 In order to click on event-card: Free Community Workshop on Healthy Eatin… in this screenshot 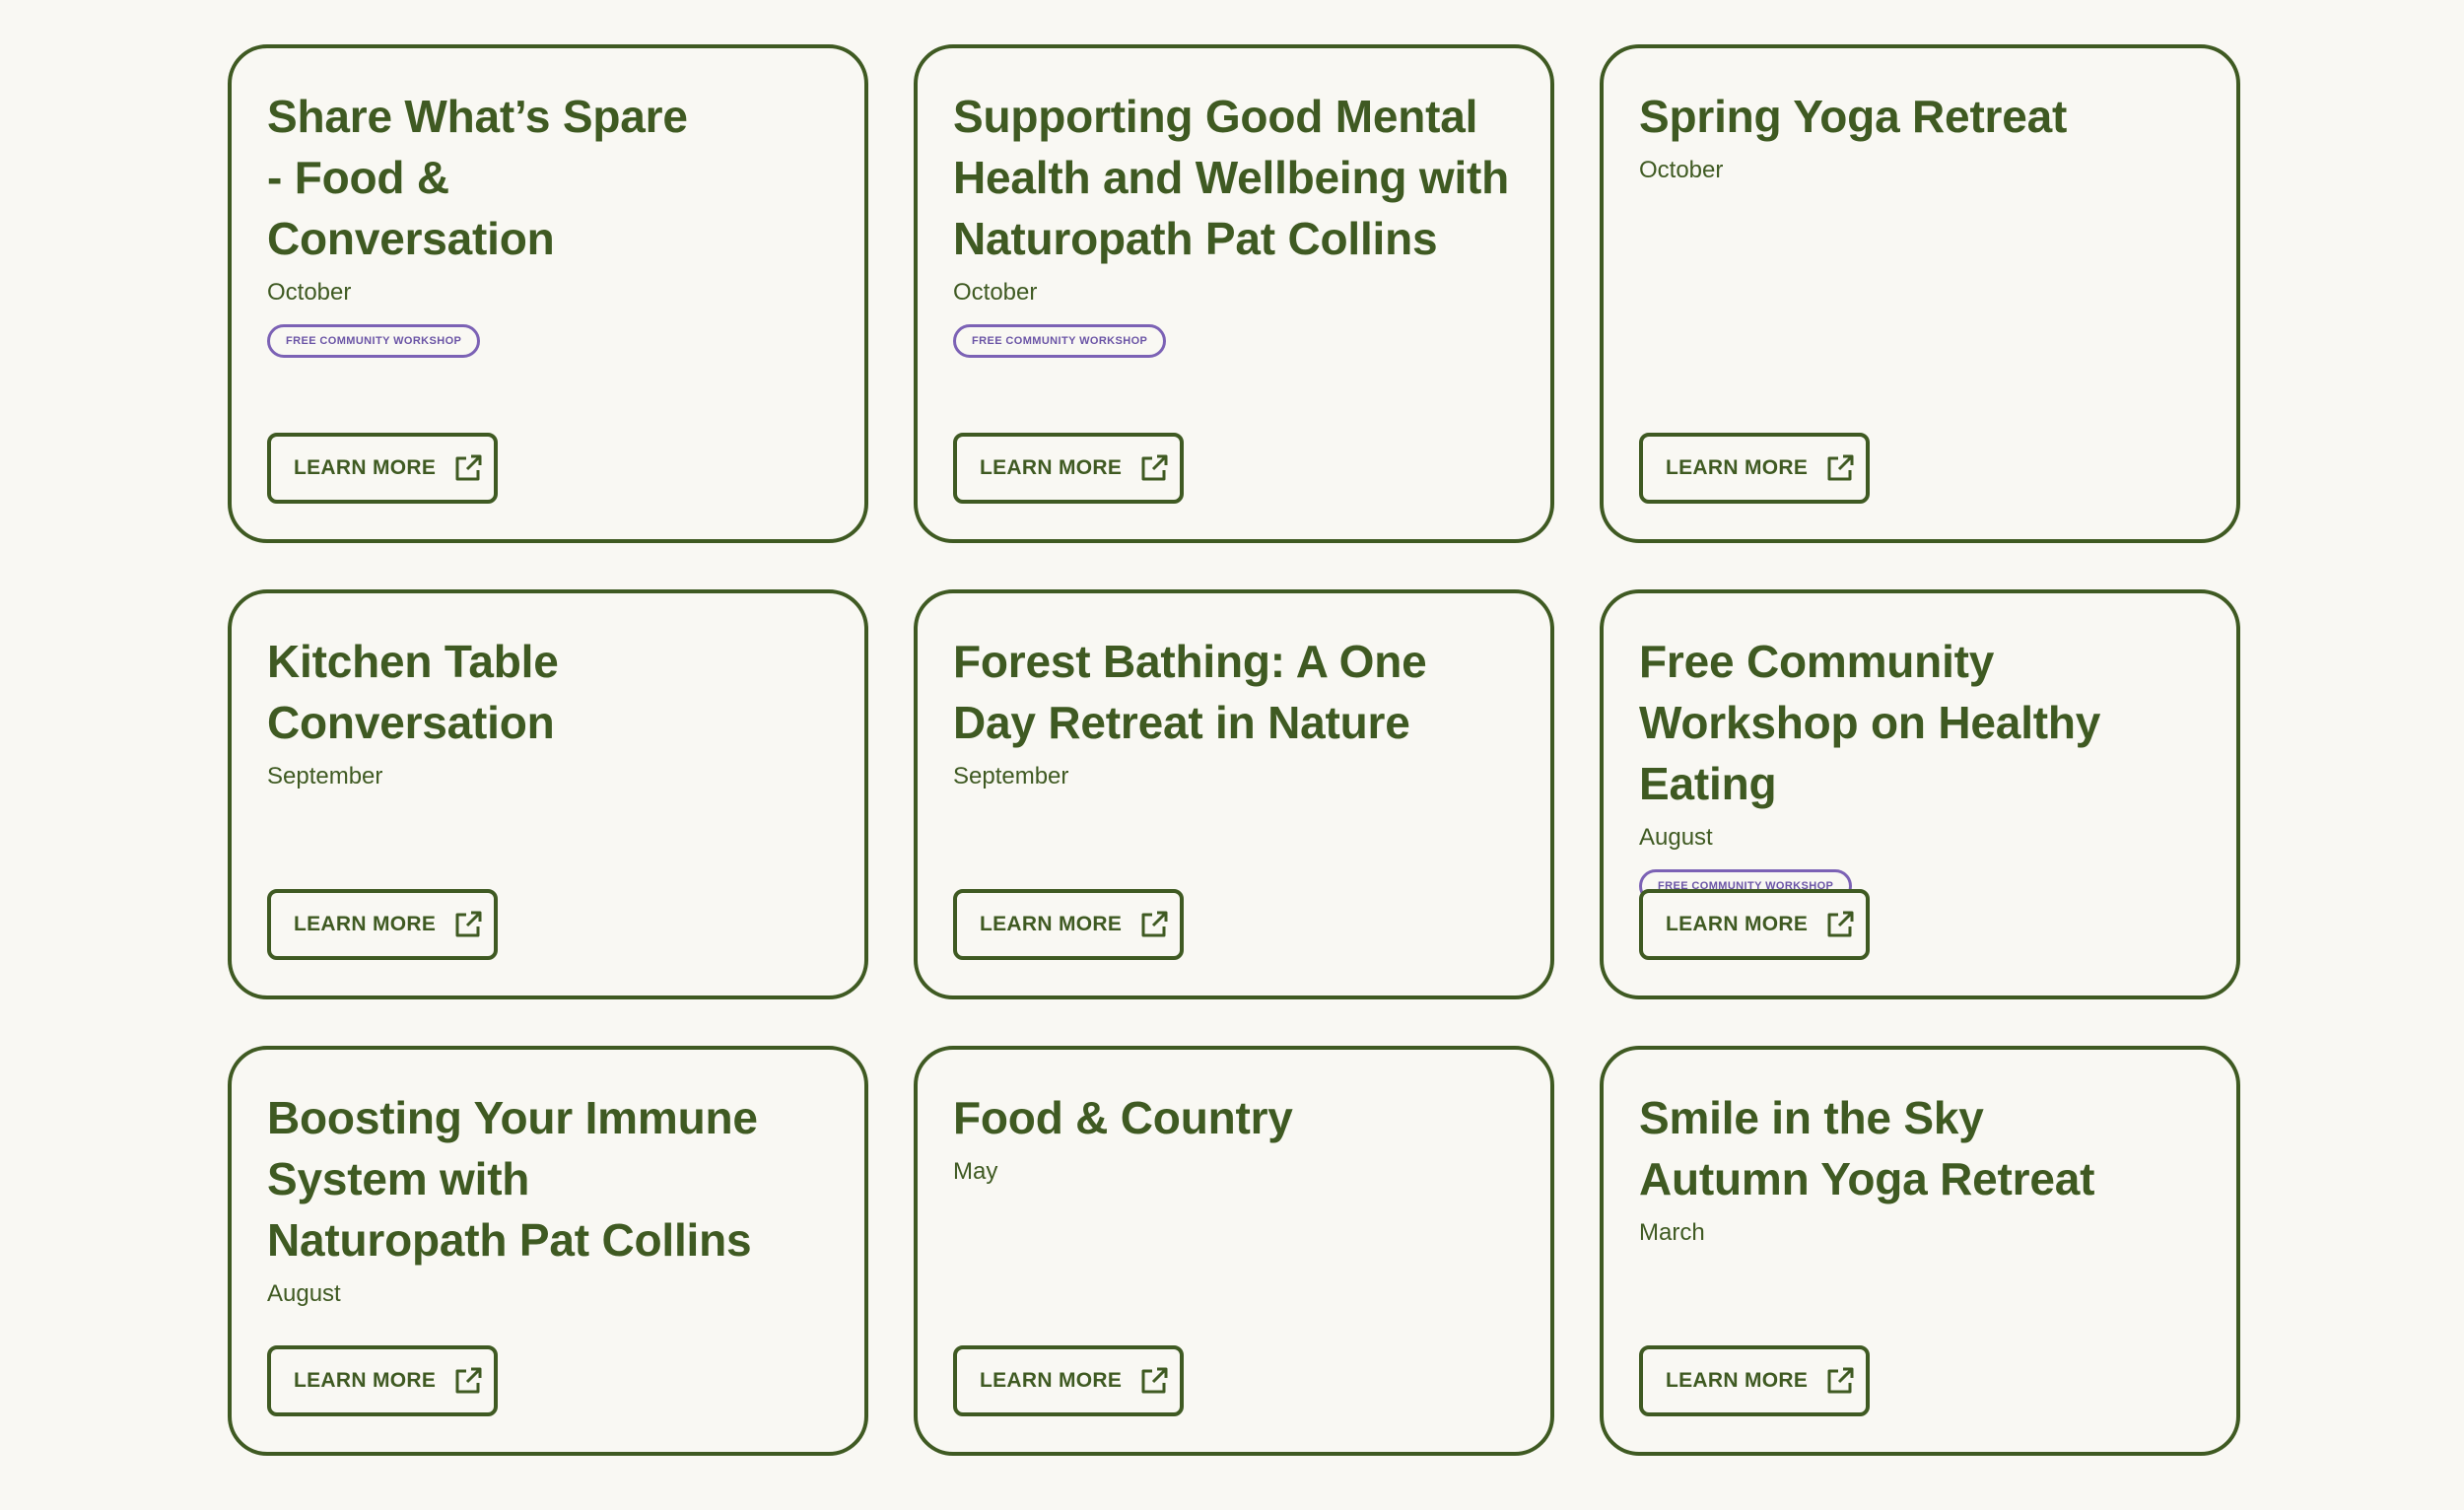, I will do `click(1920, 794)`.